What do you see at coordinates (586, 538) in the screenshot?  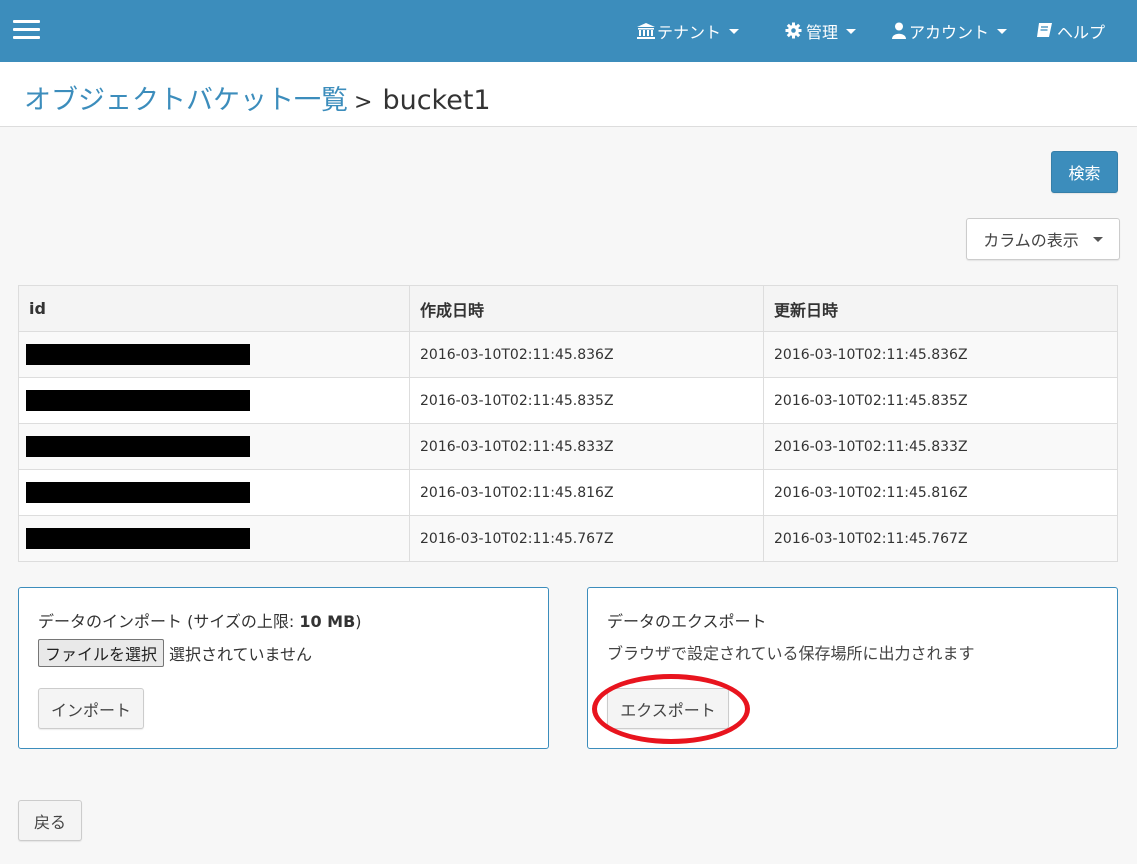 I see `cell-created: 2016-03-10T02:11:45.767Z` at bounding box center [586, 538].